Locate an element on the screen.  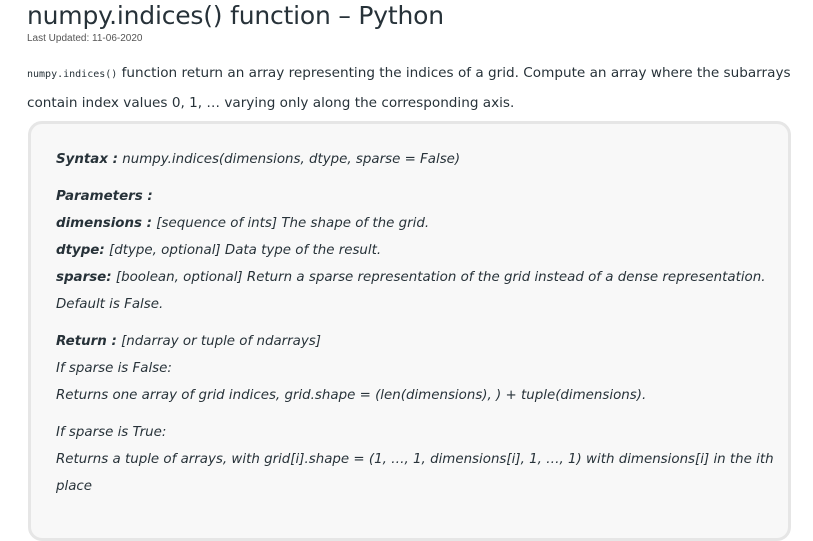
page-title: numpy.indices() function – Python is located at coordinates (235, 15).